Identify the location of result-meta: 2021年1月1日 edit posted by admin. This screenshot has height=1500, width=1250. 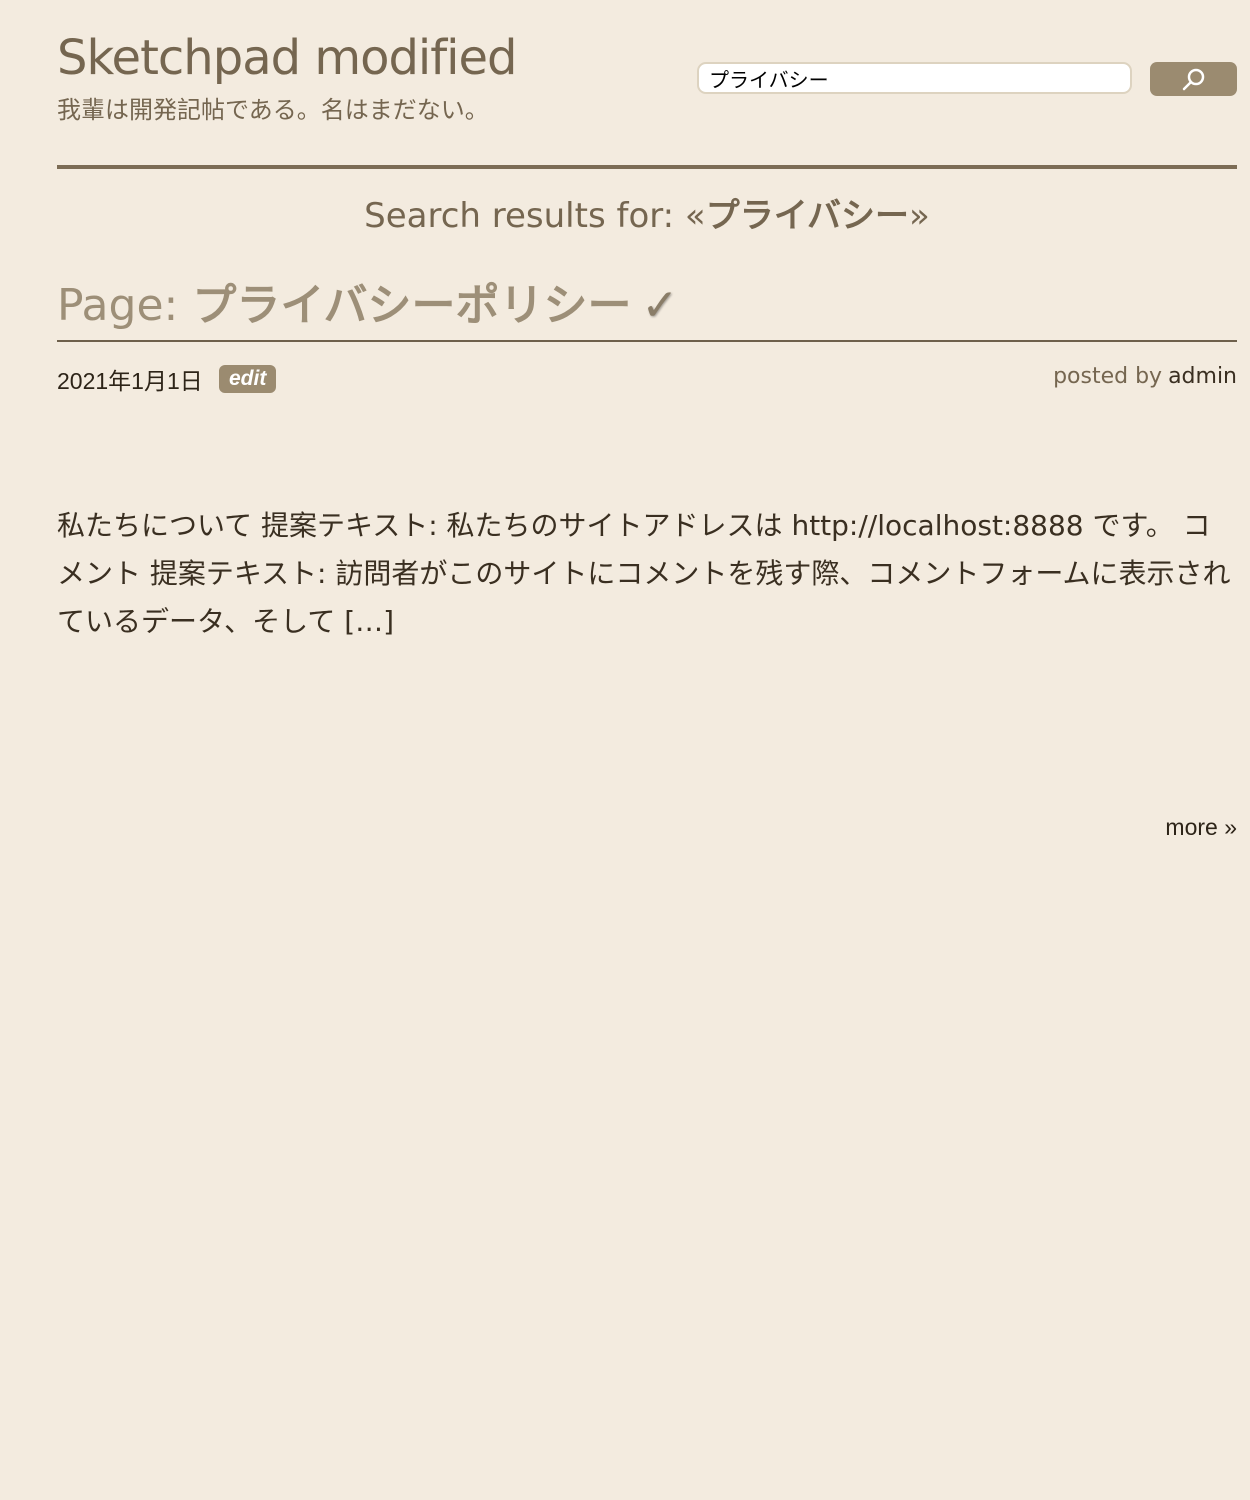
(647, 378).